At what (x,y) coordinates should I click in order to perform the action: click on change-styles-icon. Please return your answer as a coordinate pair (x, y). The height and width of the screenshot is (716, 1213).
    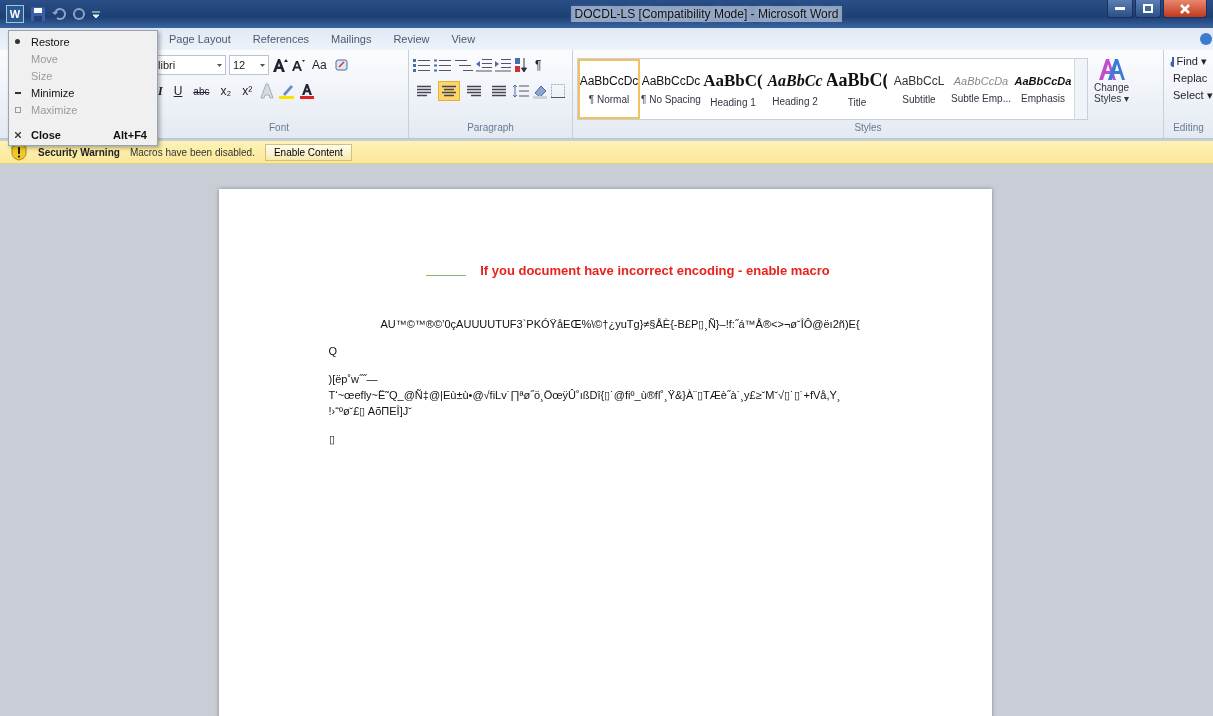
    Looking at the image, I should click on (1111, 69).